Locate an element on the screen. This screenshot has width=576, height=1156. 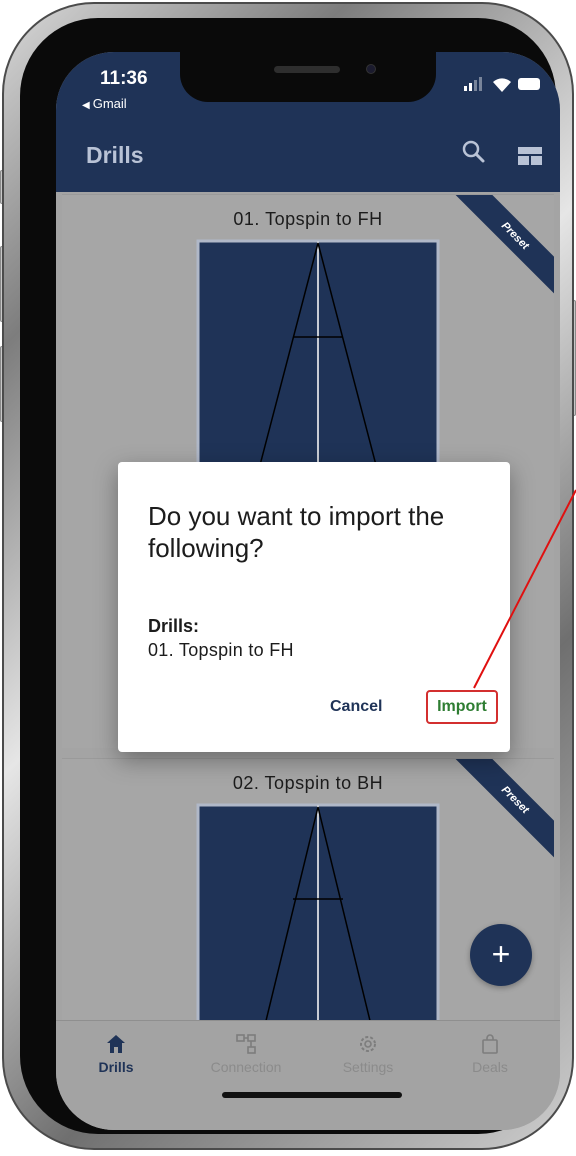
home-icon is located at coordinates (116, 1044).